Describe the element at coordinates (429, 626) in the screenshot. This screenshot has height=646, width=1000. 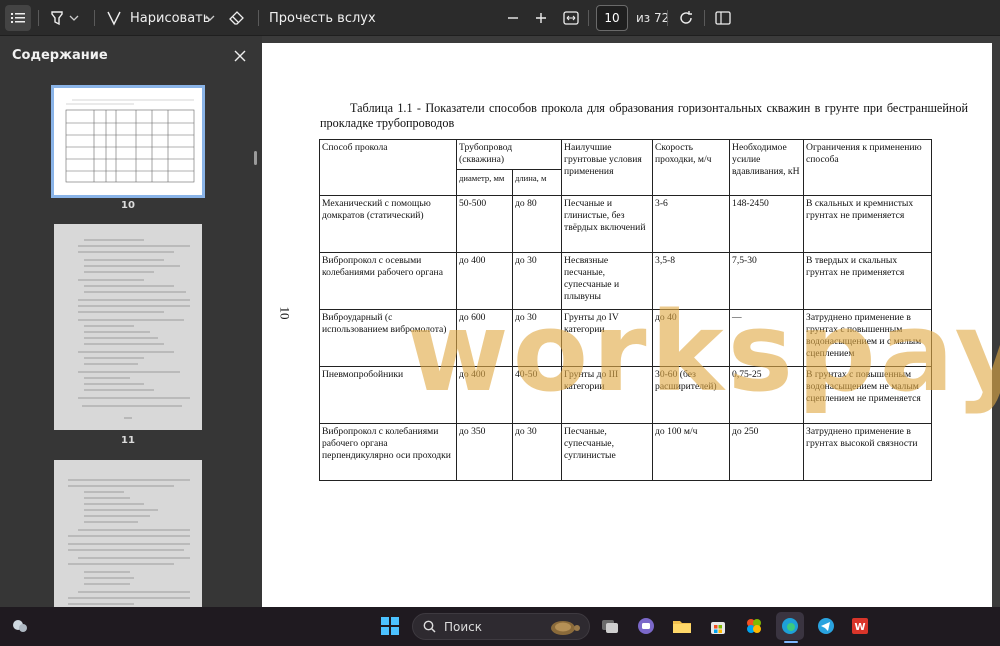
I see `search-icon` at that location.